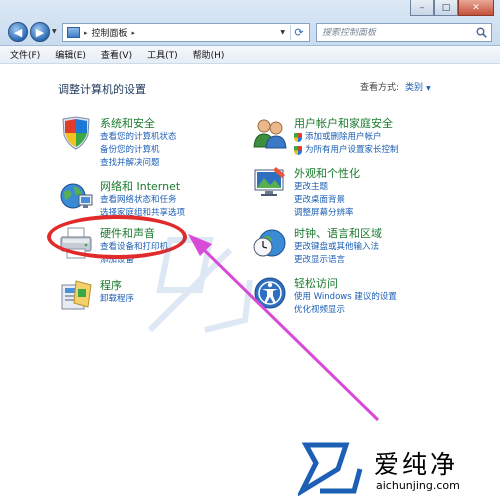 The image size is (500, 501). I want to click on watermark-brand: 爱纯净 aichunjing.com, so click(398, 469).